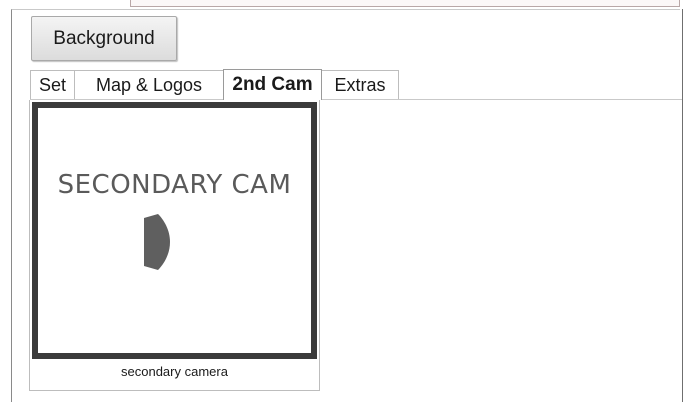 The width and height of the screenshot is (690, 402). I want to click on thumbnail-title: SECONDARY CAM, so click(174, 185).